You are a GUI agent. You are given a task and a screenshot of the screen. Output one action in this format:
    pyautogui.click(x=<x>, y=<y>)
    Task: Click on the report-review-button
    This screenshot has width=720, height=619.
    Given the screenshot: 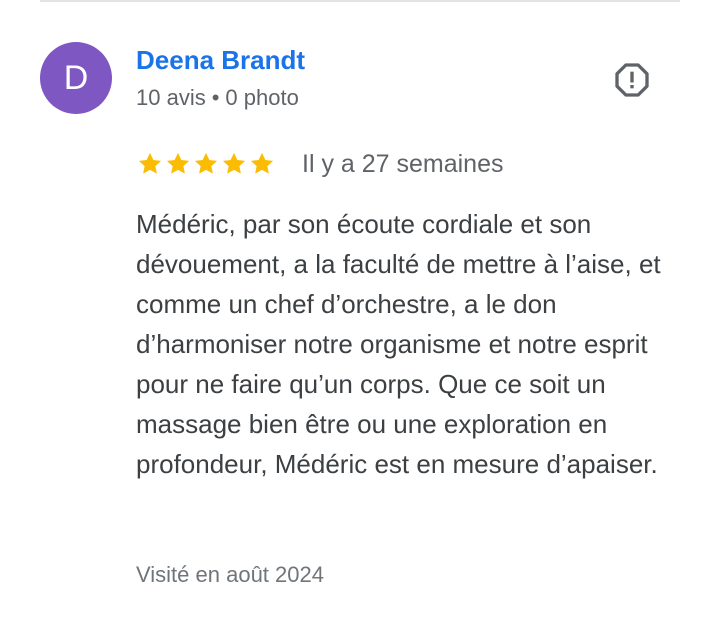 What is the action you would take?
    pyautogui.click(x=632, y=82)
    